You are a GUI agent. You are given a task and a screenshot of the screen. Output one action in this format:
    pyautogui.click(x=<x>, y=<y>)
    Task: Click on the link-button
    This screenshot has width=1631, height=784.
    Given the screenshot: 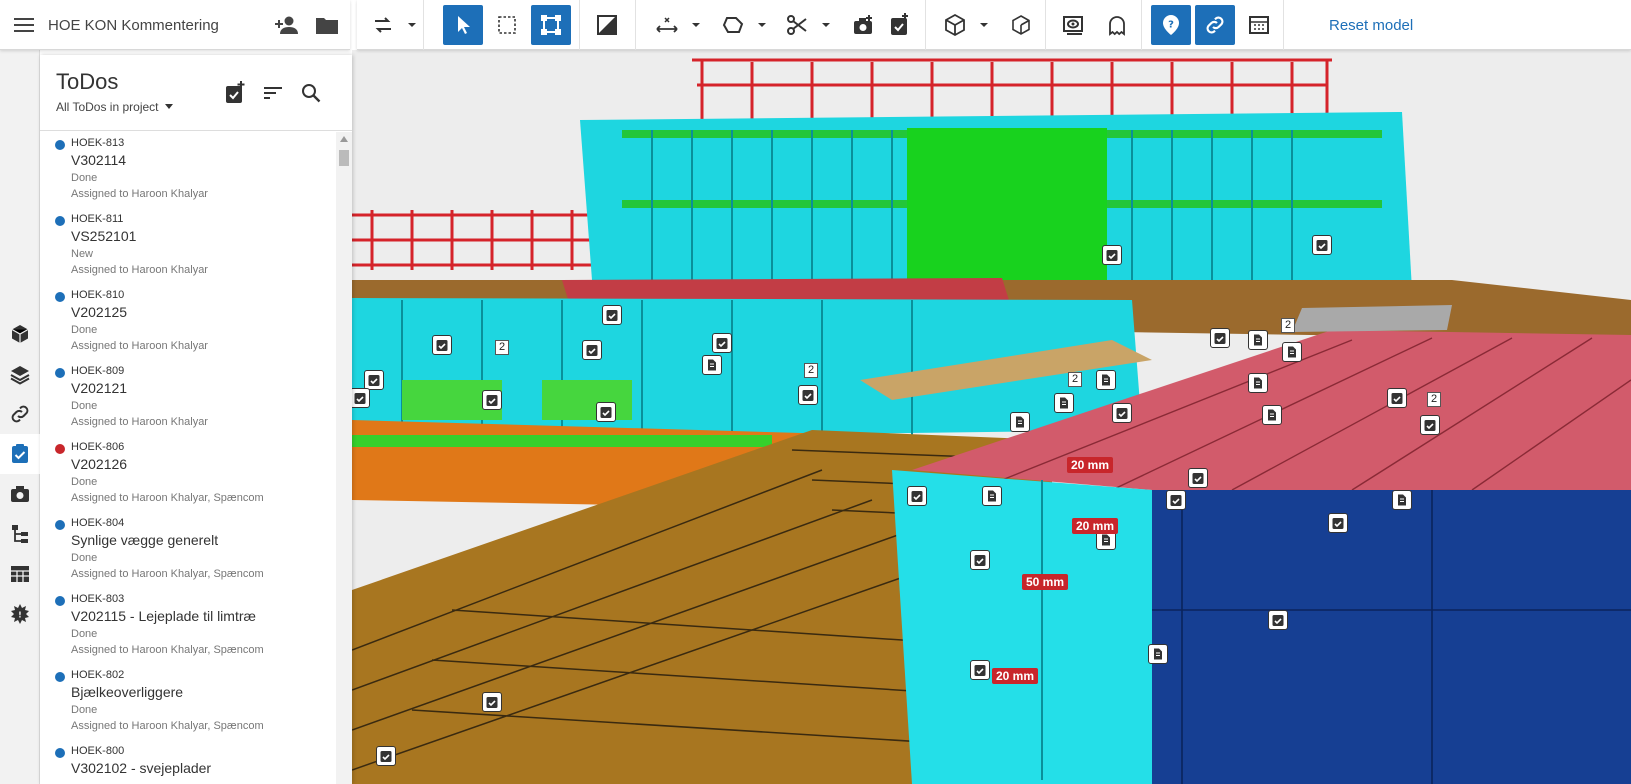 What is the action you would take?
    pyautogui.click(x=1215, y=25)
    